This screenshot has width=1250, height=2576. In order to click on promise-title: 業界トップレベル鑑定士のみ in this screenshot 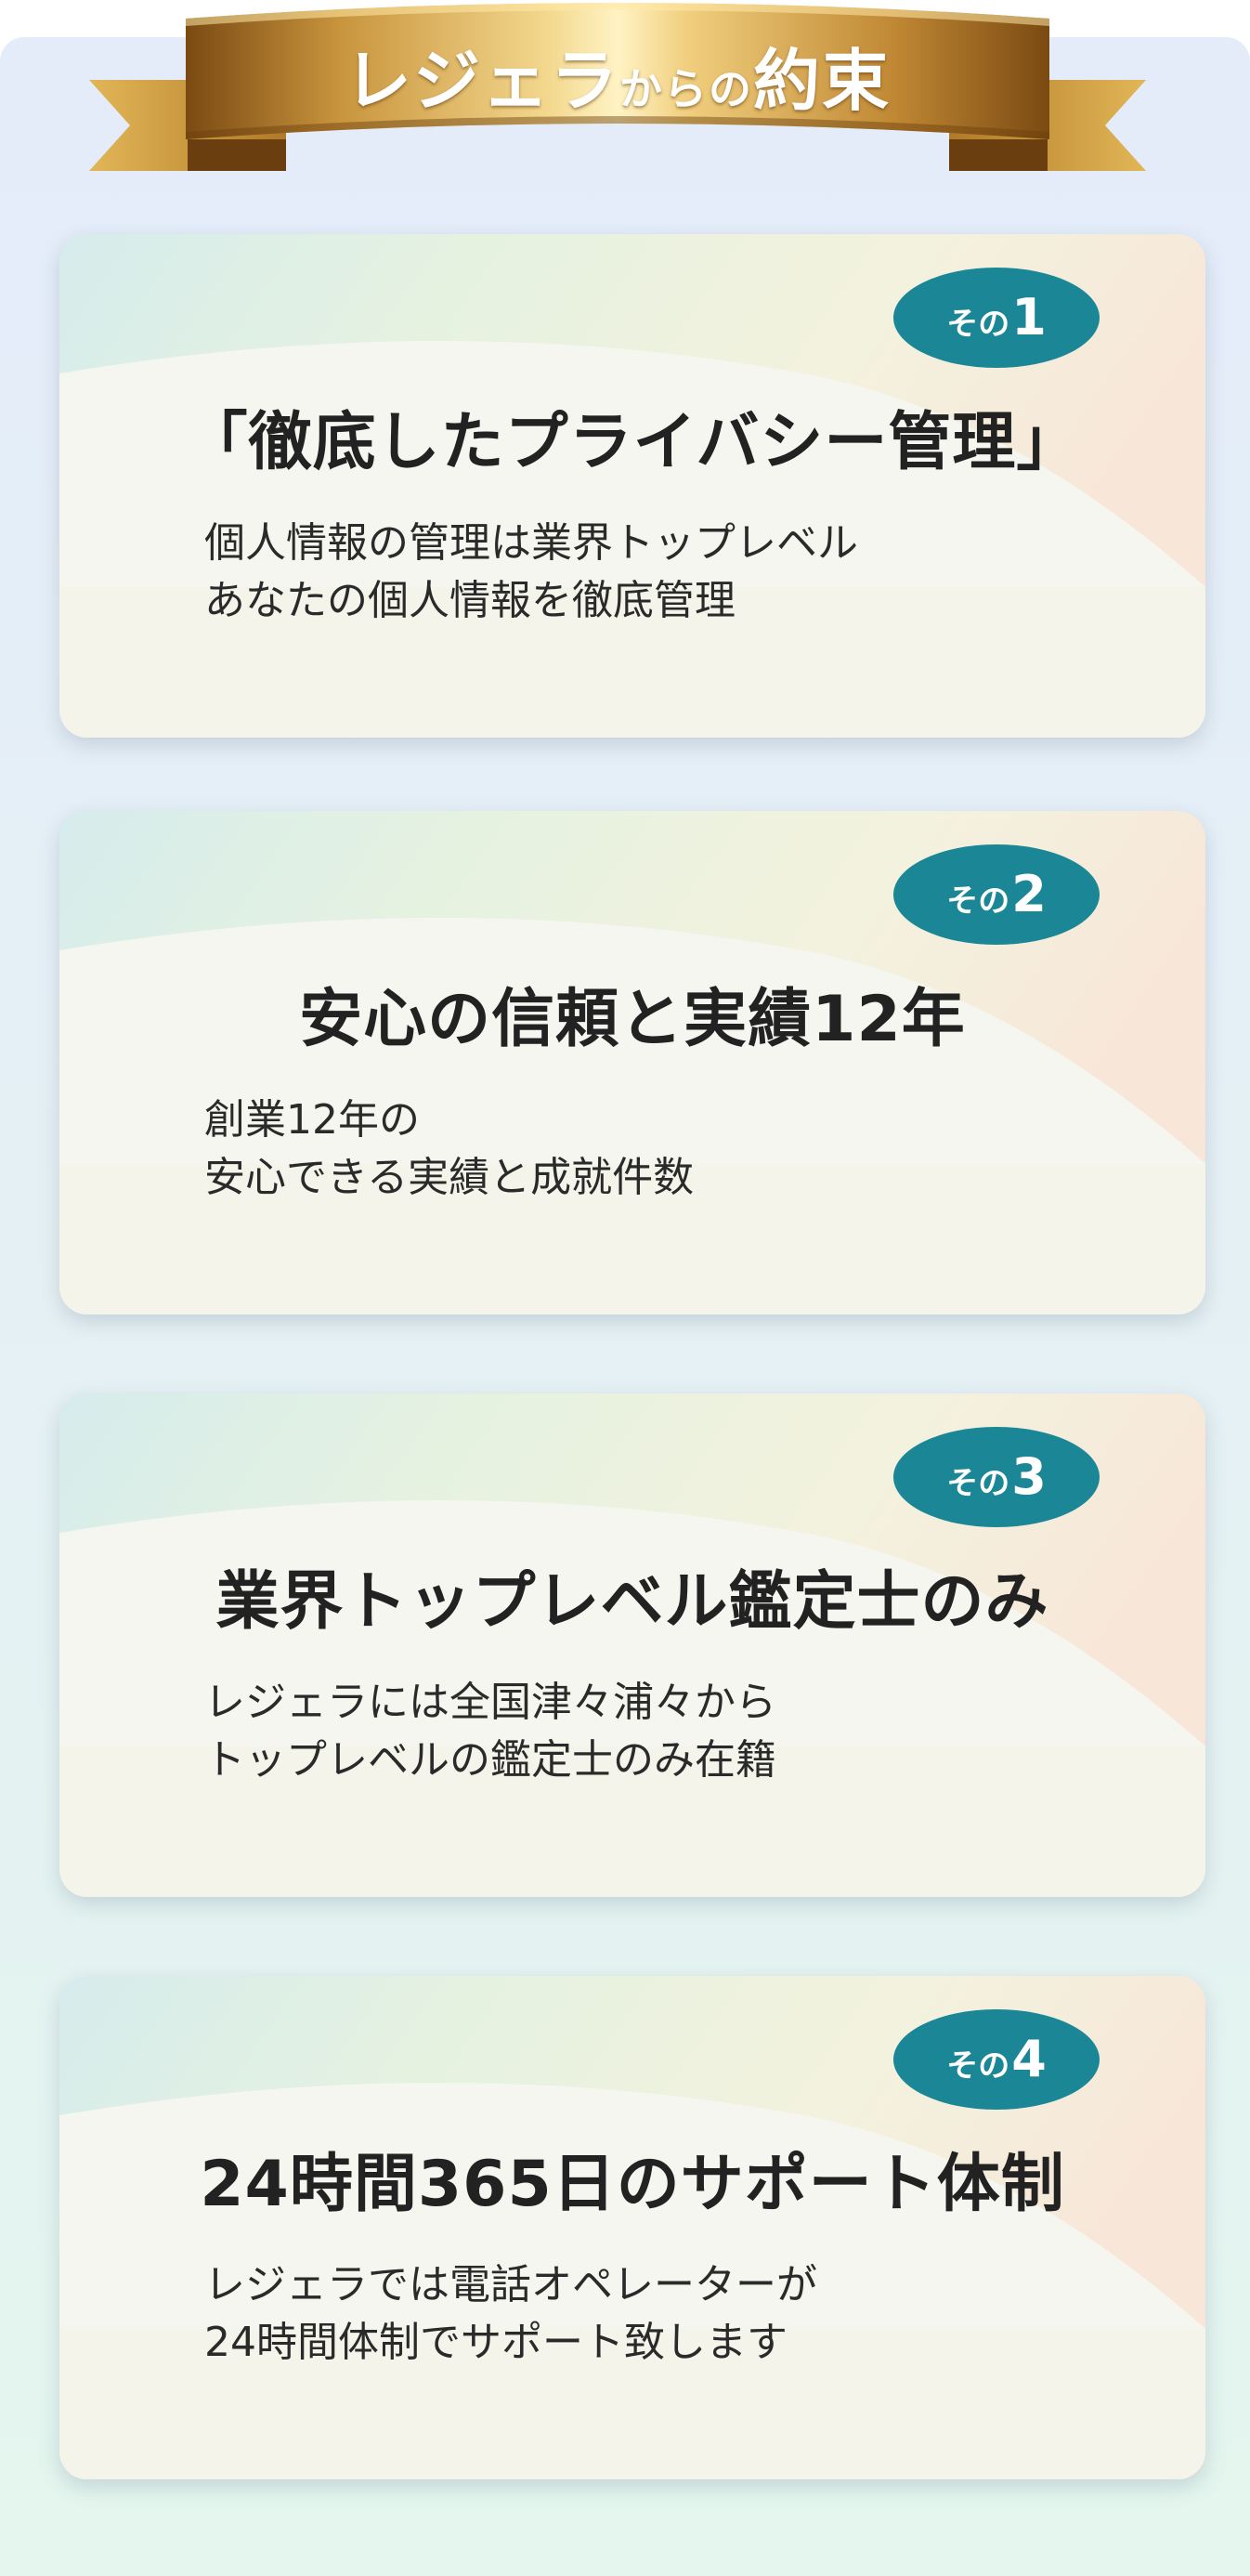, I will do `click(632, 1602)`.